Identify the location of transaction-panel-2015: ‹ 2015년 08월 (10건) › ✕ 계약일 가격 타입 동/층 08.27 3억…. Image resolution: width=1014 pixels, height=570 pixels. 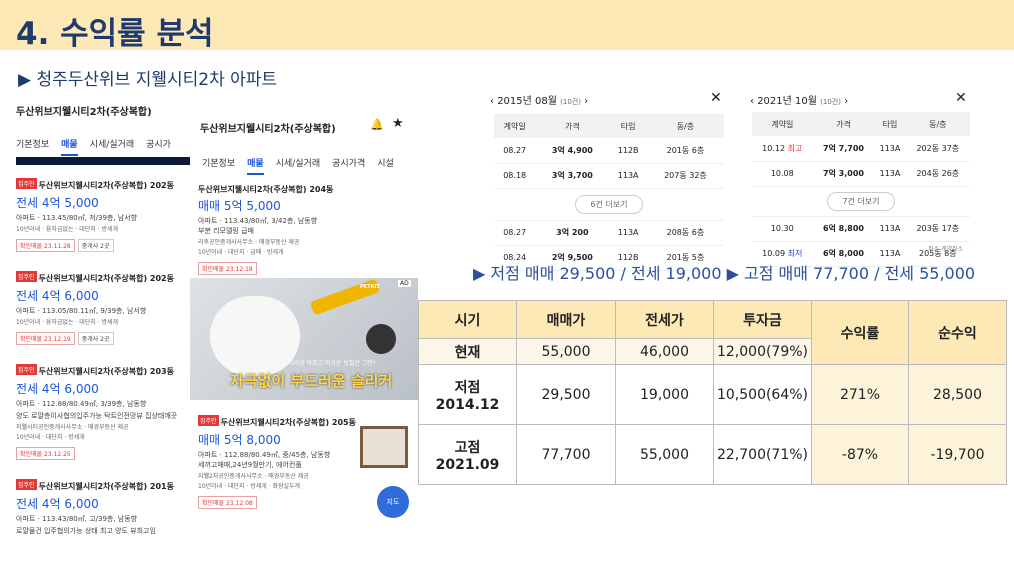
(610, 180).